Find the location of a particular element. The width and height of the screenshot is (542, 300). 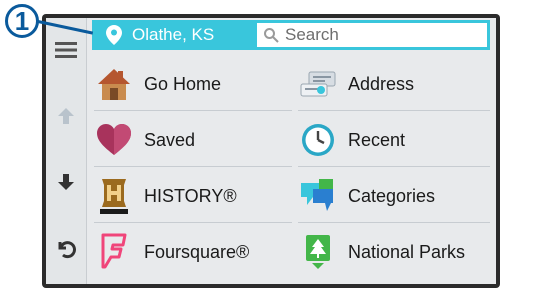

menu-item-saved: Saved is located at coordinates (193, 140).